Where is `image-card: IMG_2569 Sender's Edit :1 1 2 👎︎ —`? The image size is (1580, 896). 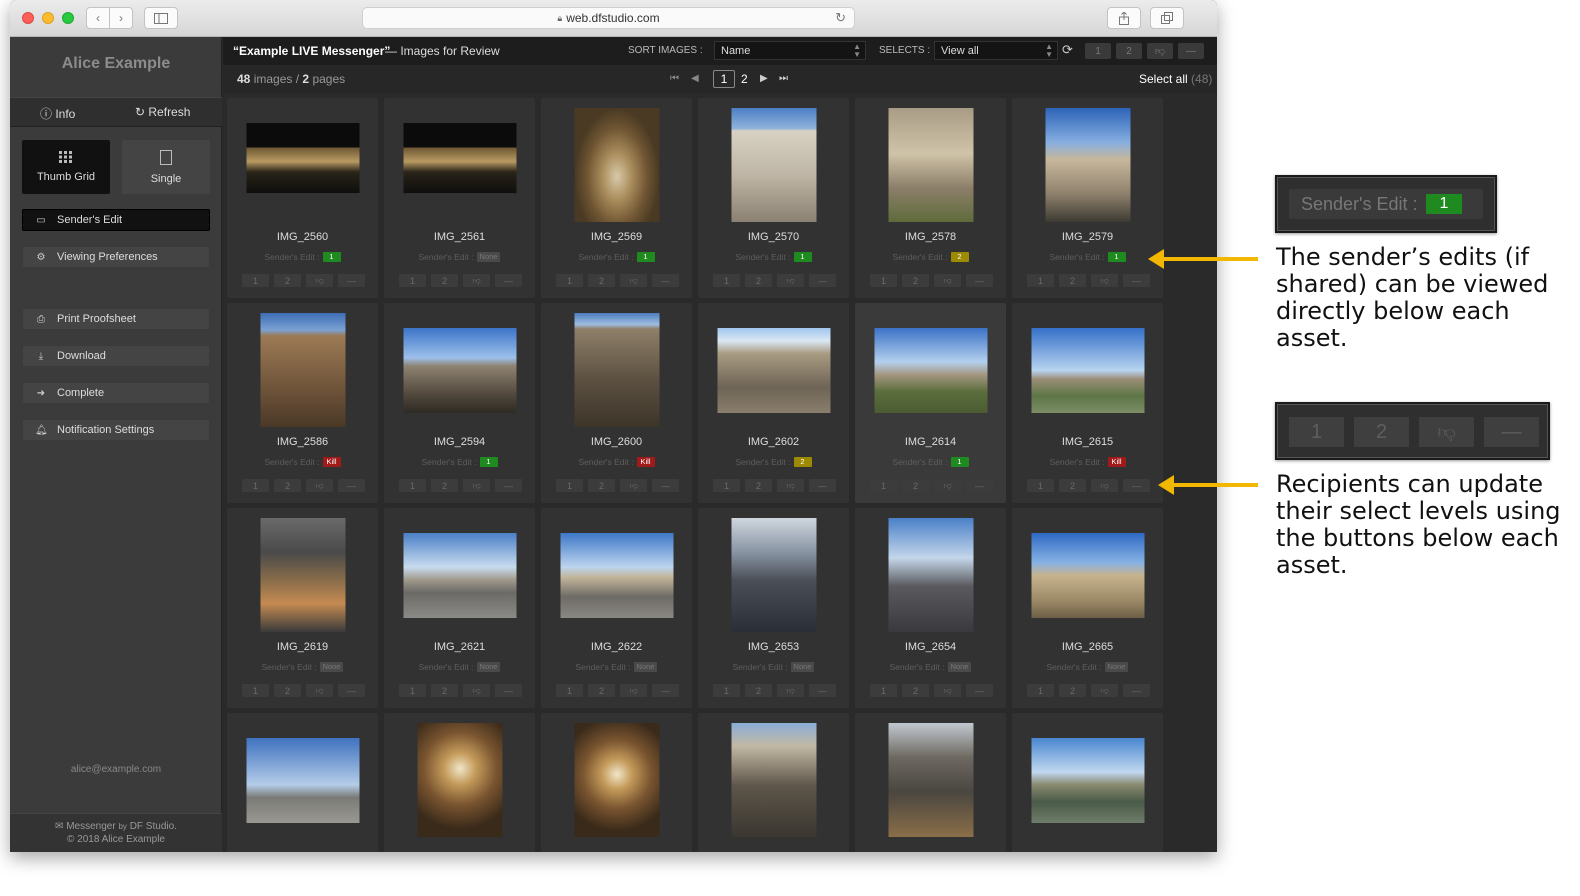
image-card: IMG_2569 Sender's Edit :1 1 2 👎︎ — is located at coordinates (616, 198).